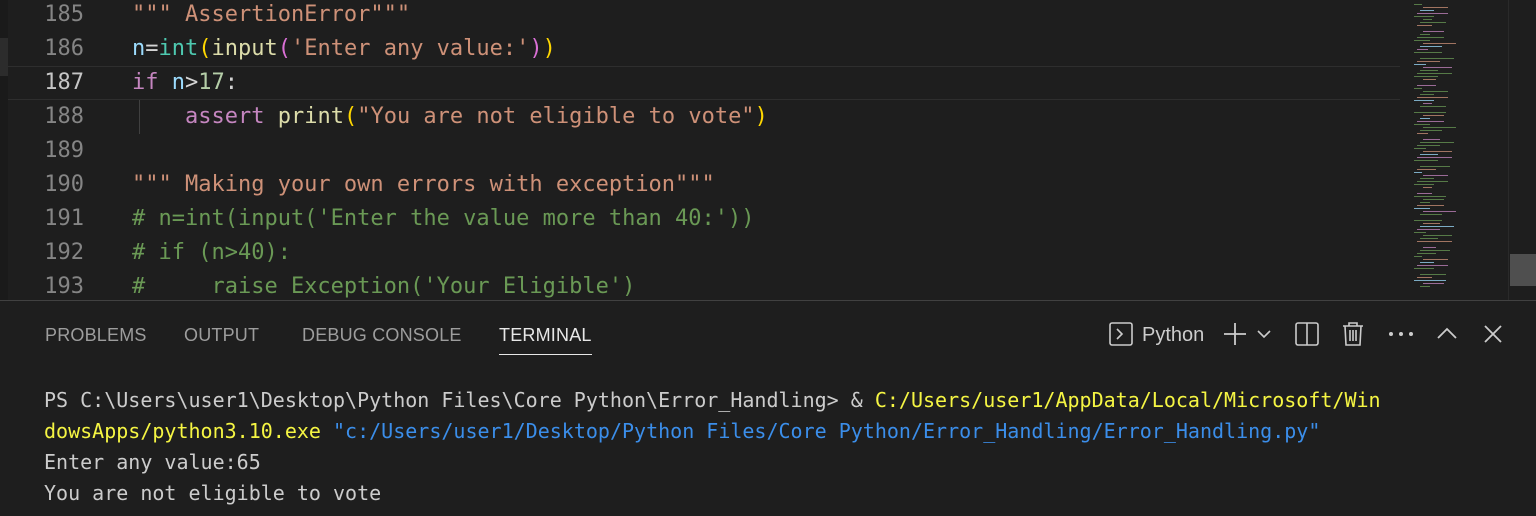 The height and width of the screenshot is (516, 1536). What do you see at coordinates (64, 14) in the screenshot?
I see `line-number: 185` at bounding box center [64, 14].